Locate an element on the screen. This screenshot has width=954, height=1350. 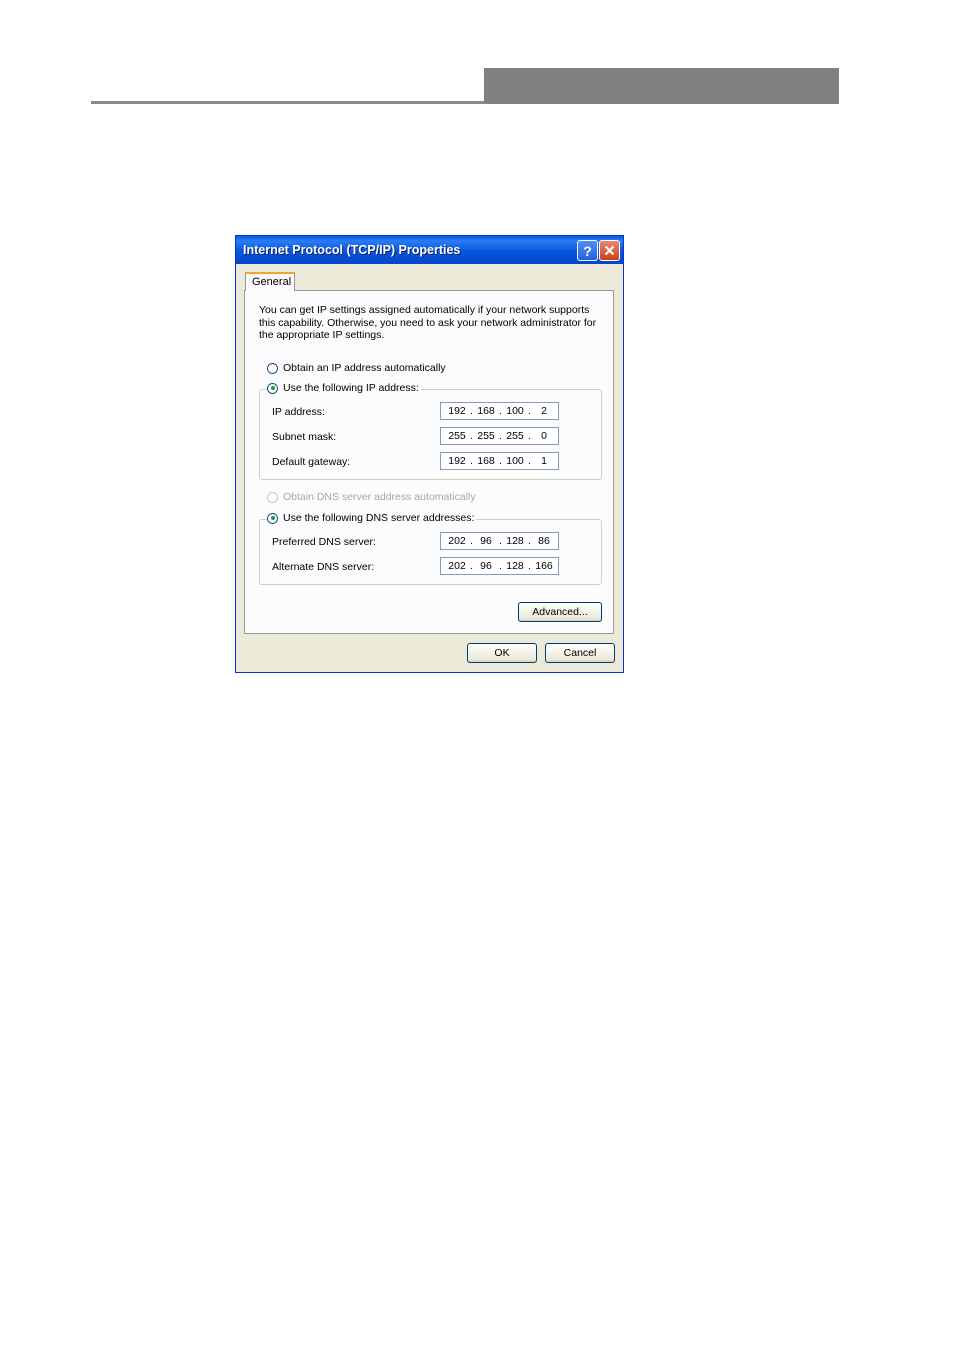
ok-button: OK is located at coordinates (502, 653).